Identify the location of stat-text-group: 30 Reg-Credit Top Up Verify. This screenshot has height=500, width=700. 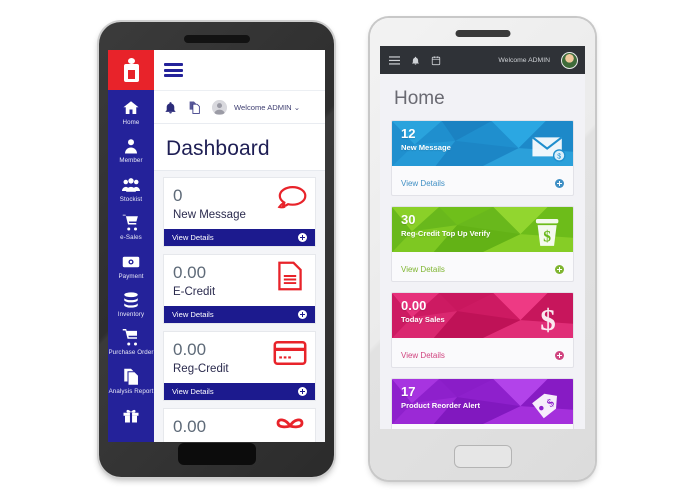
(445, 226).